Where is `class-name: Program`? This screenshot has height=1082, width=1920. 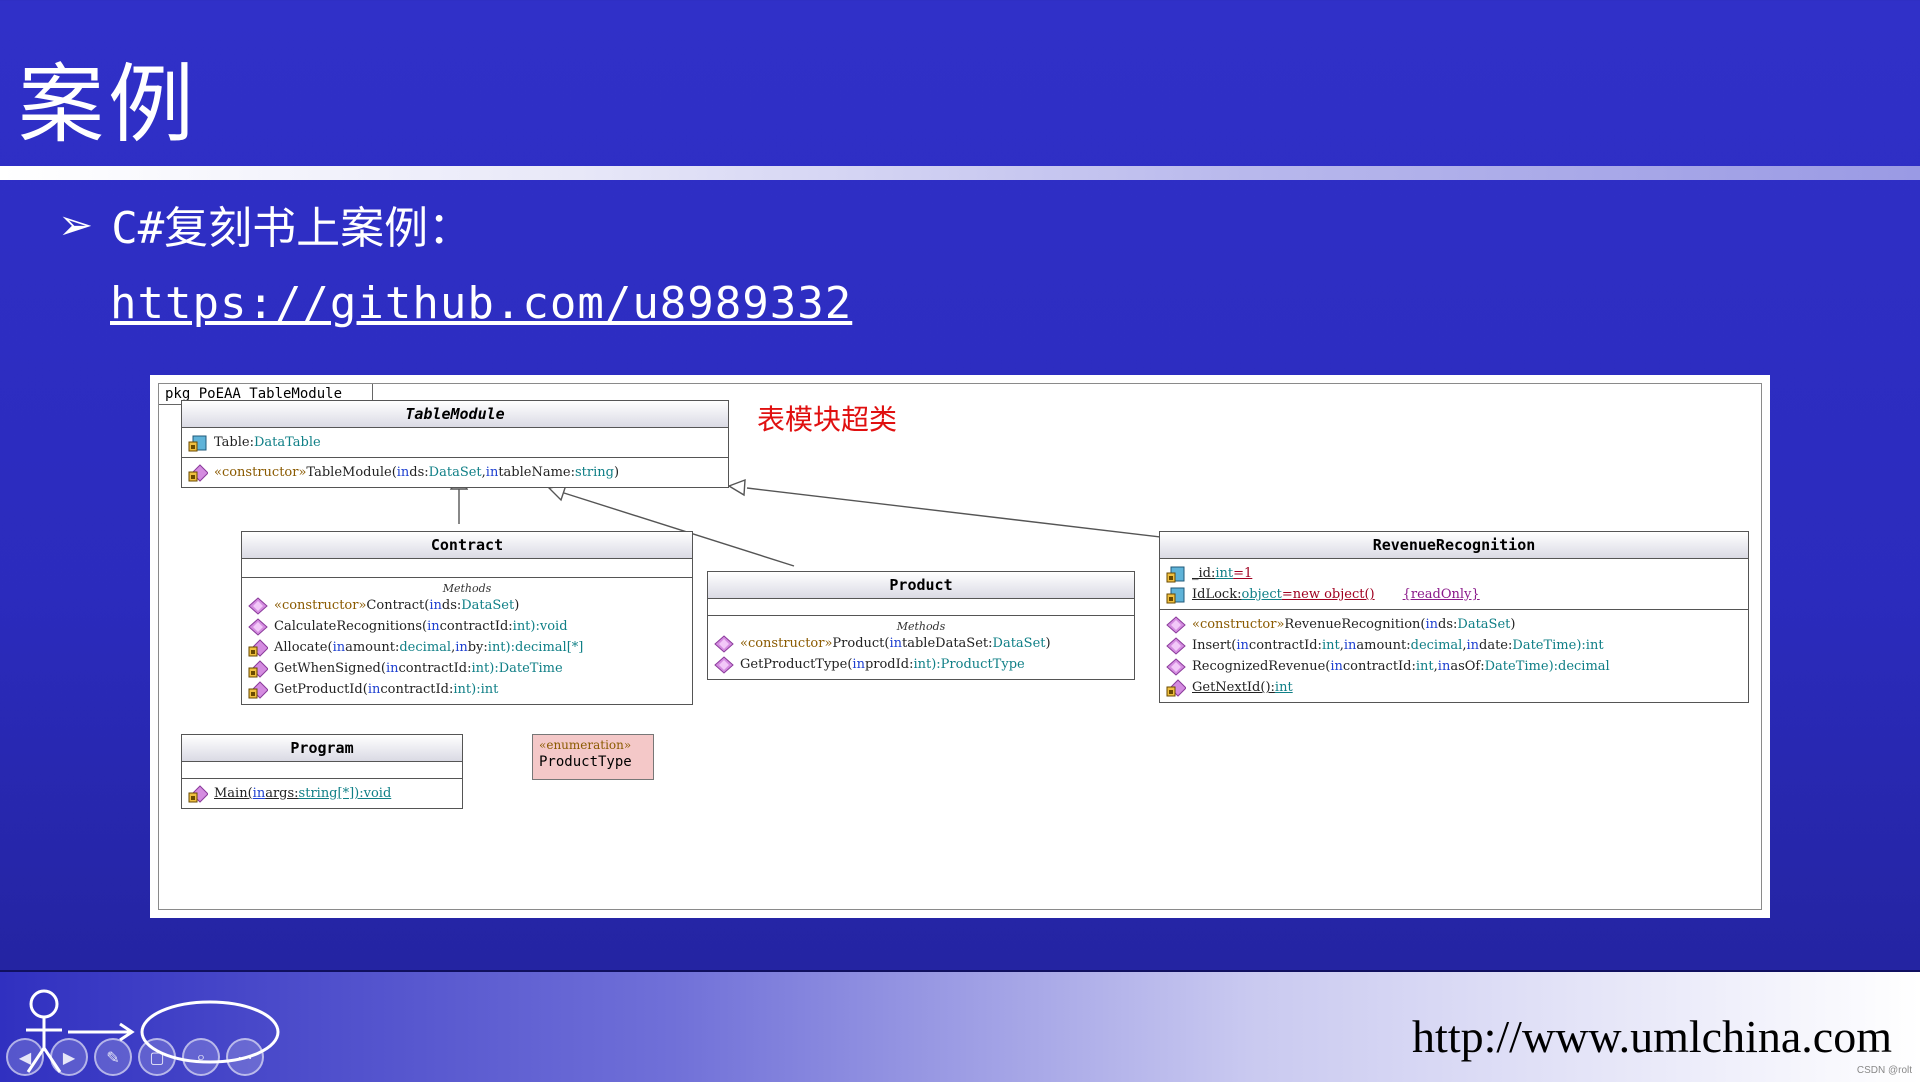 class-name: Program is located at coordinates (322, 748).